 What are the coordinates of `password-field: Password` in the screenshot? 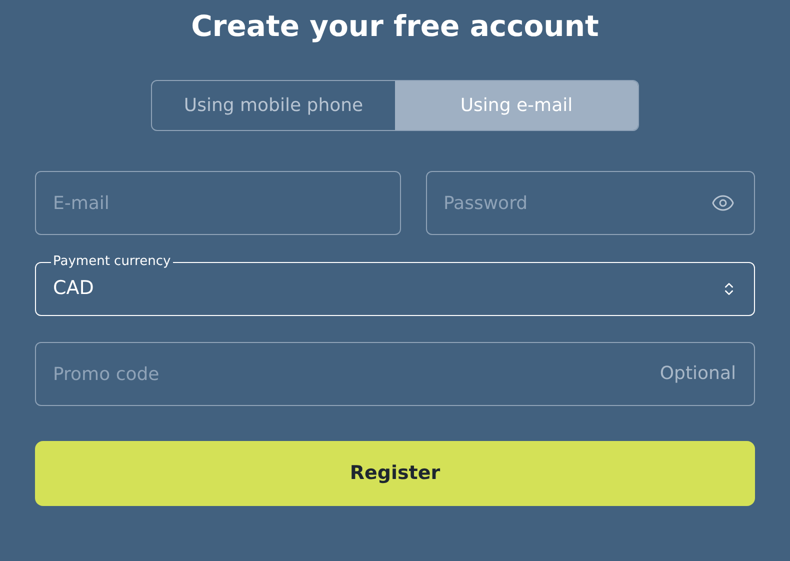 It's located at (590, 203).